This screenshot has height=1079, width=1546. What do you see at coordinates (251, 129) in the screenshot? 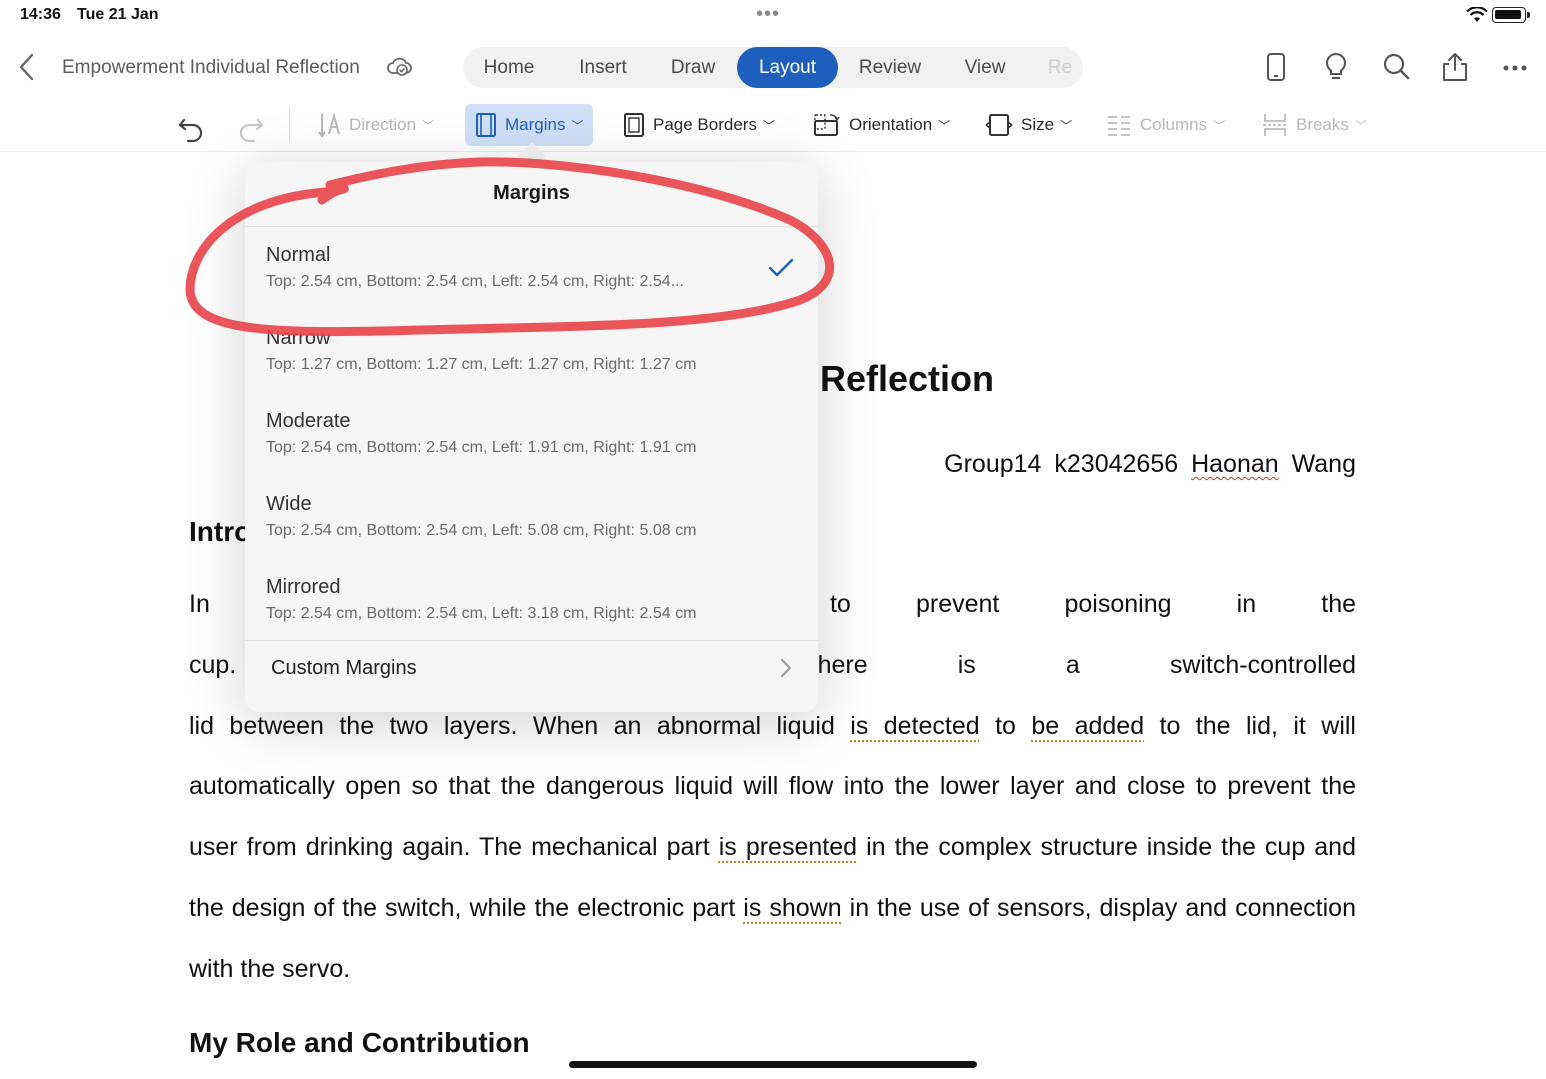
I see `redo-icon` at bounding box center [251, 129].